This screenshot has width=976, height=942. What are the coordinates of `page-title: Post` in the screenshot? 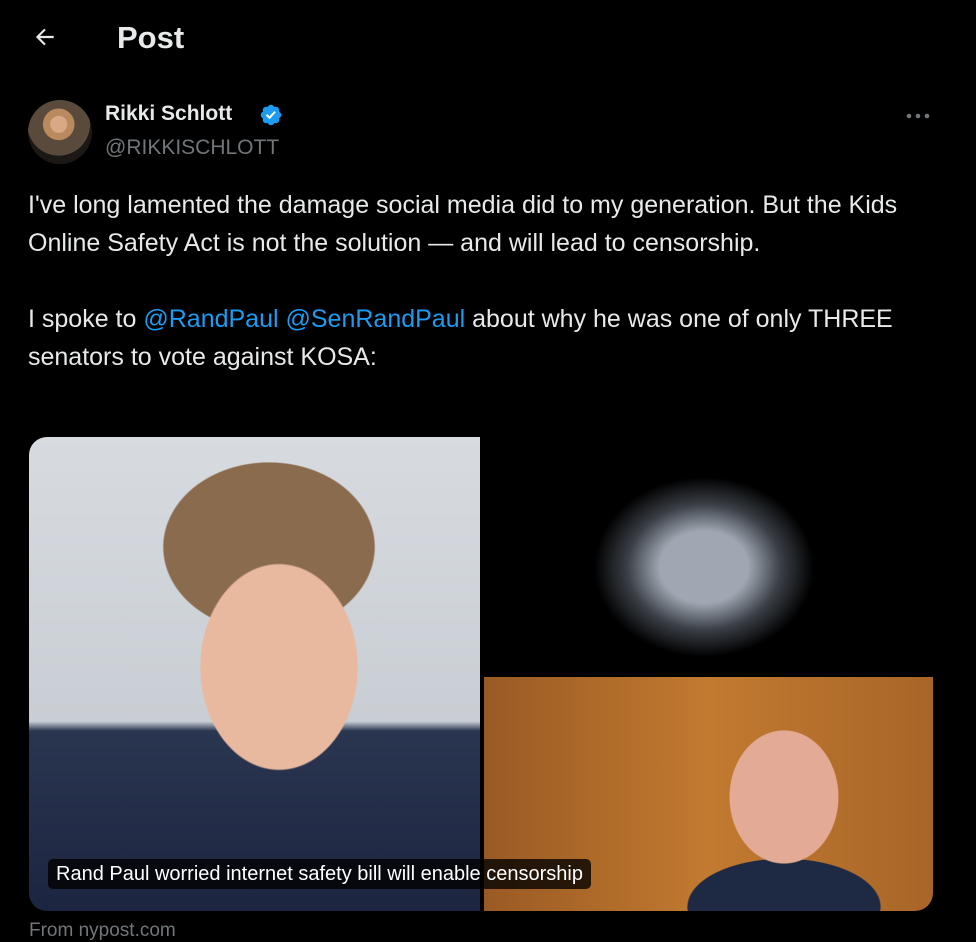 It's located at (151, 37).